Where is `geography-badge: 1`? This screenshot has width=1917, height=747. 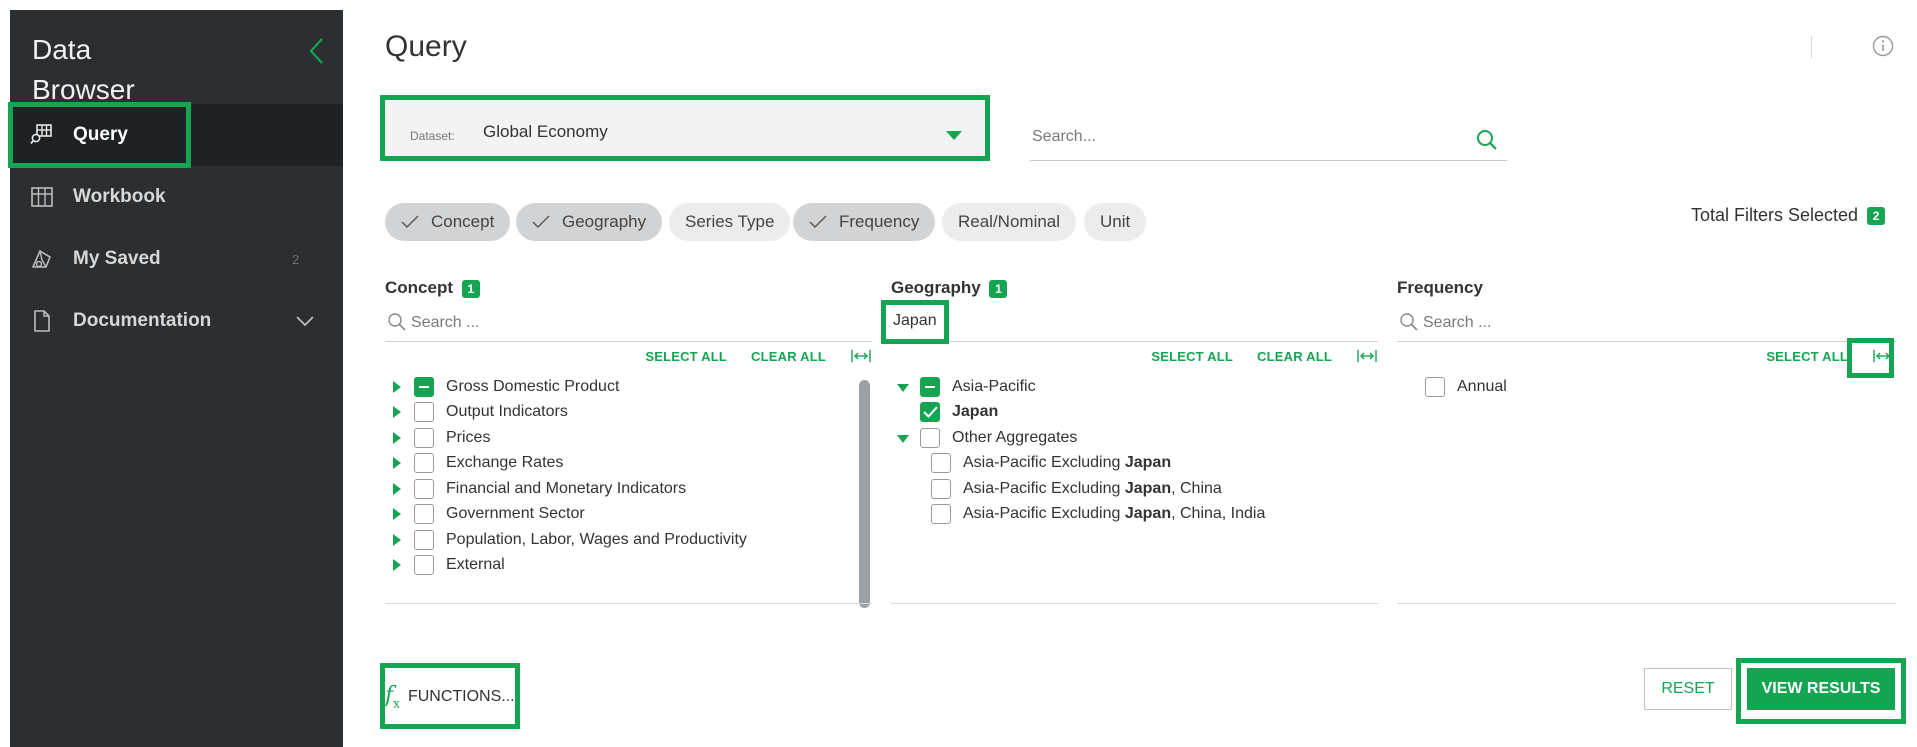 geography-badge: 1 is located at coordinates (998, 288).